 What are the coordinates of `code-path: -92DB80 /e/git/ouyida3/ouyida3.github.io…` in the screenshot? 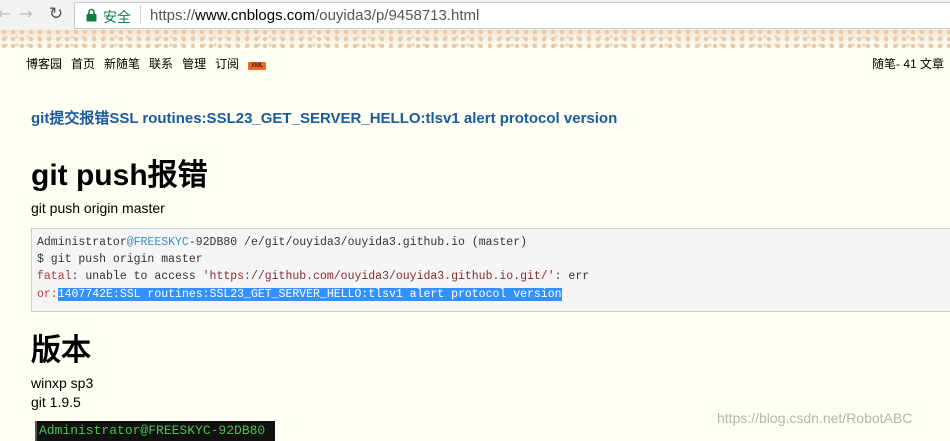 It's located at (357, 242).